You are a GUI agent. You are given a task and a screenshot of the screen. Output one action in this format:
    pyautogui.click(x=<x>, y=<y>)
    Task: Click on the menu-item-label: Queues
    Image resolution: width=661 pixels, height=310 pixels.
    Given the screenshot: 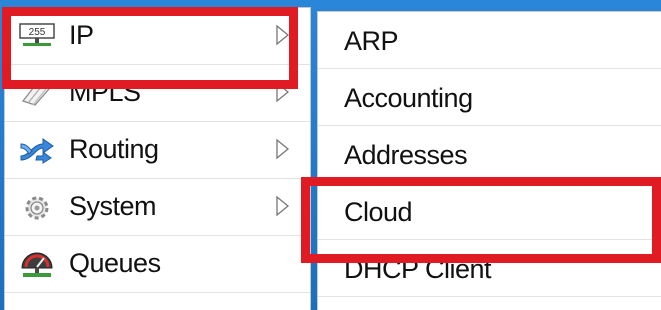 What is the action you would take?
    pyautogui.click(x=115, y=263)
    